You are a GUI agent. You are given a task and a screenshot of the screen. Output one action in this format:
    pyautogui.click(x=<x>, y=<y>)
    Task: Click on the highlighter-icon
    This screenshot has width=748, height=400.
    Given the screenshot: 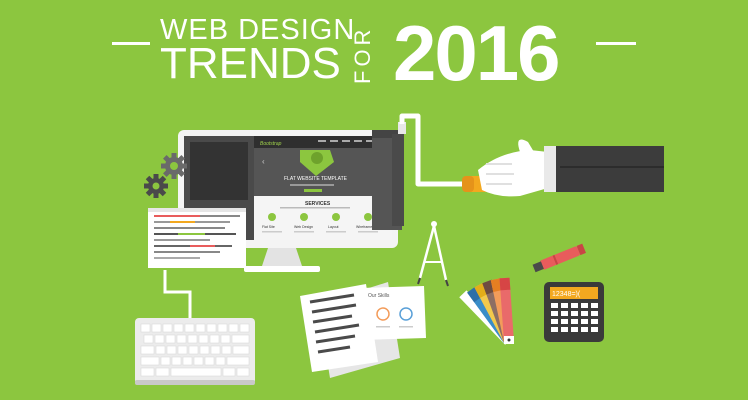 What is the action you would take?
    pyautogui.click(x=559, y=258)
    